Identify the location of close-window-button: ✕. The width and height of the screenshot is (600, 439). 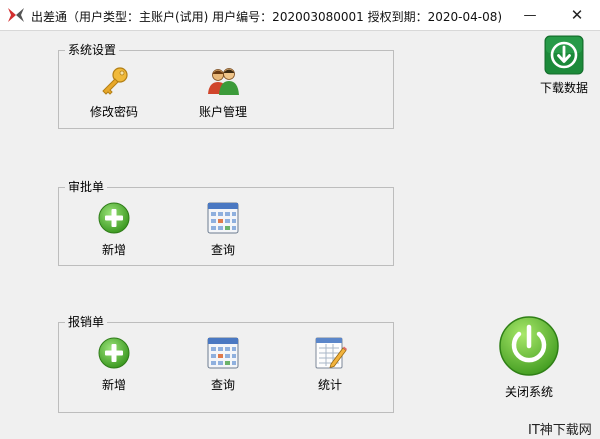
(577, 15).